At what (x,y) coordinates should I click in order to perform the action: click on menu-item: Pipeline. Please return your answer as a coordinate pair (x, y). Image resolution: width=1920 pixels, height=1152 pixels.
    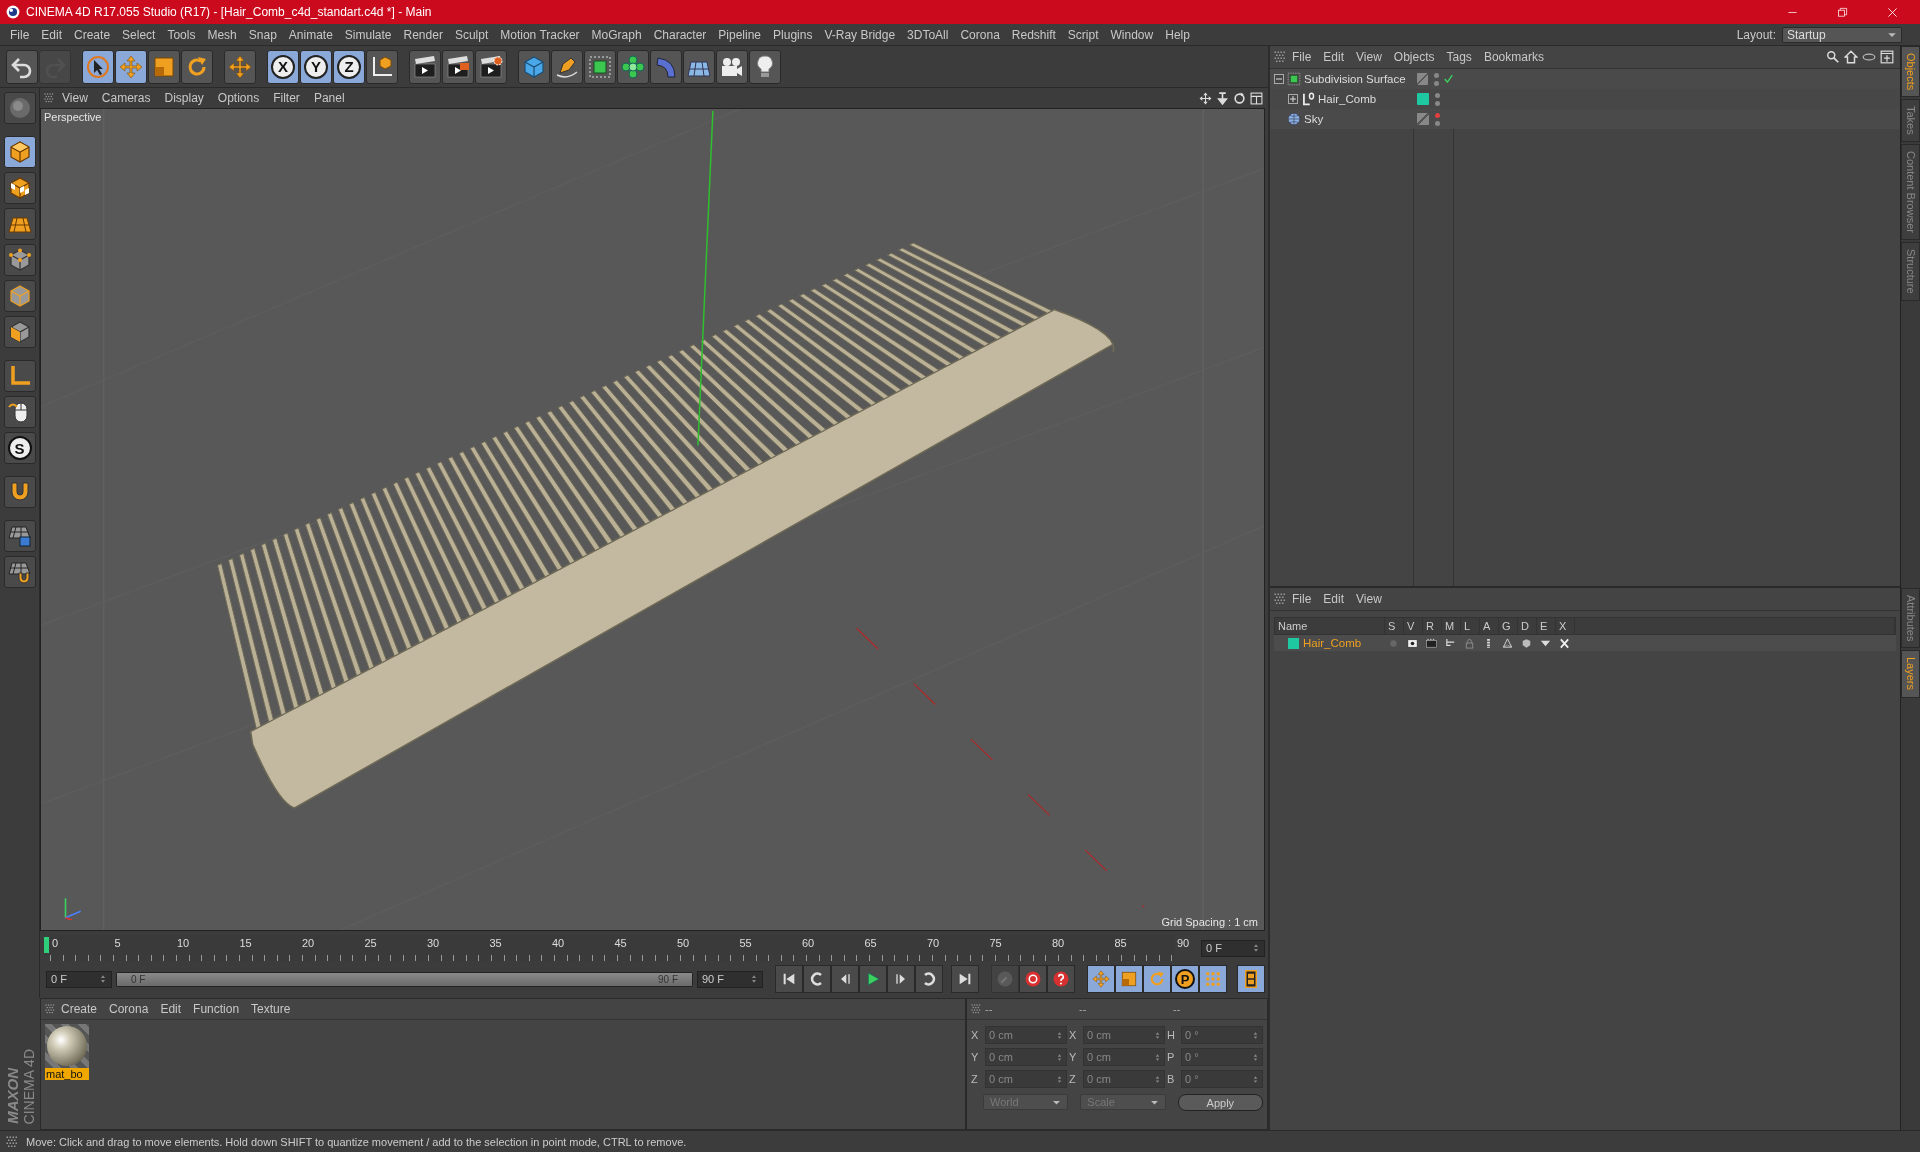
    Looking at the image, I should click on (740, 34).